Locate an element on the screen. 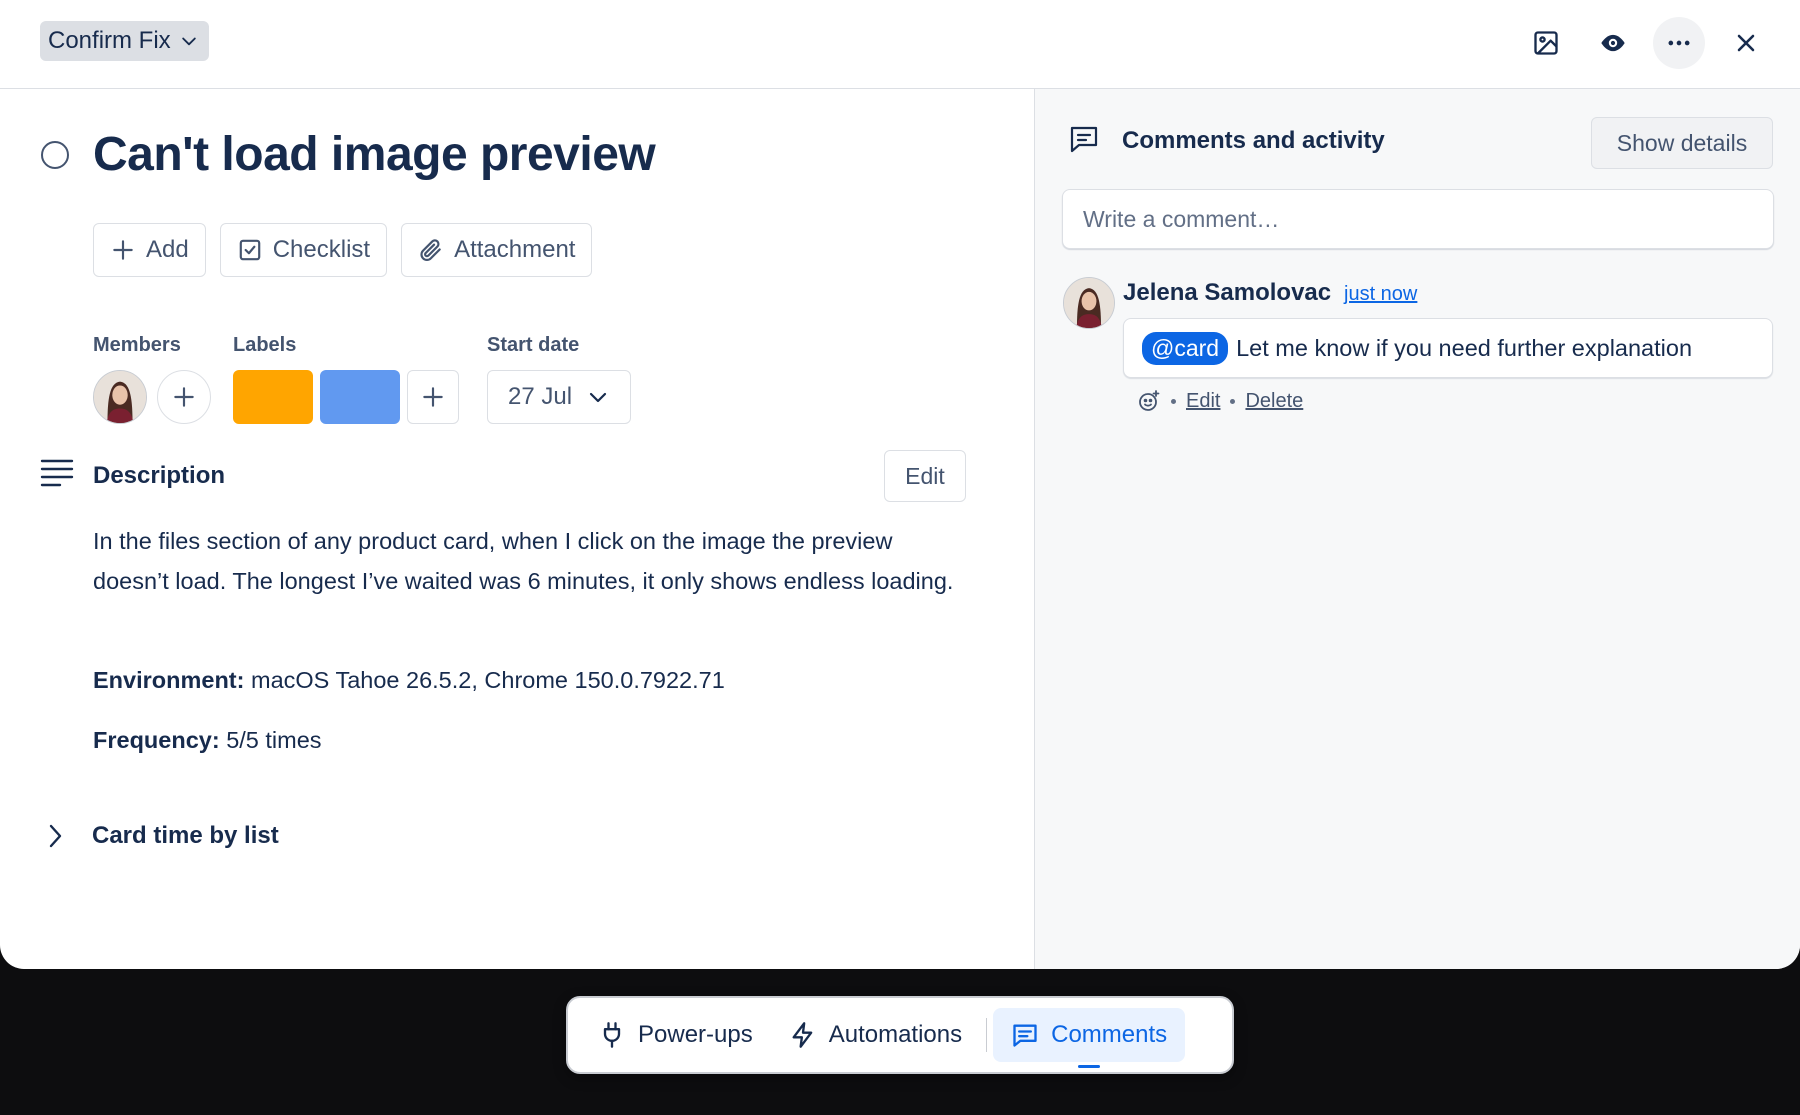  labels-group is located at coordinates (346, 397).